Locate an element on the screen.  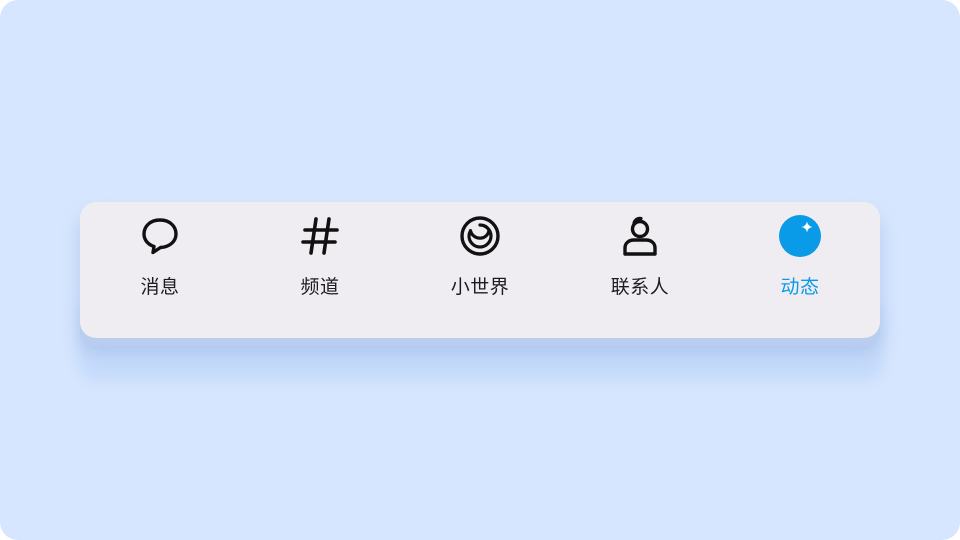
tab-label: 小世界 is located at coordinates (480, 287).